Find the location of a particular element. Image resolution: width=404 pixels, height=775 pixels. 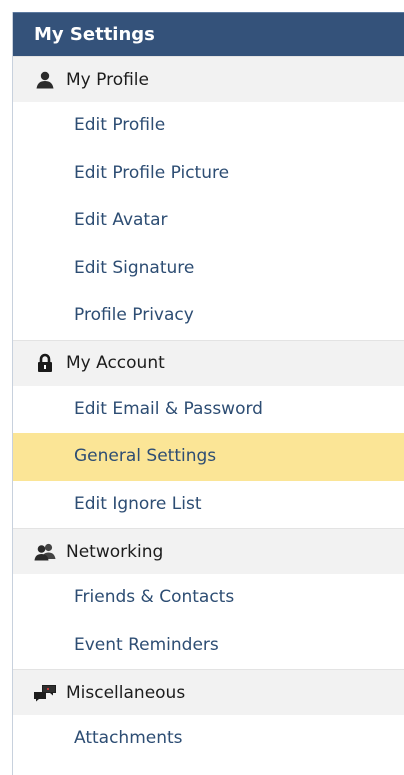

section-label: My Account is located at coordinates (115, 363).